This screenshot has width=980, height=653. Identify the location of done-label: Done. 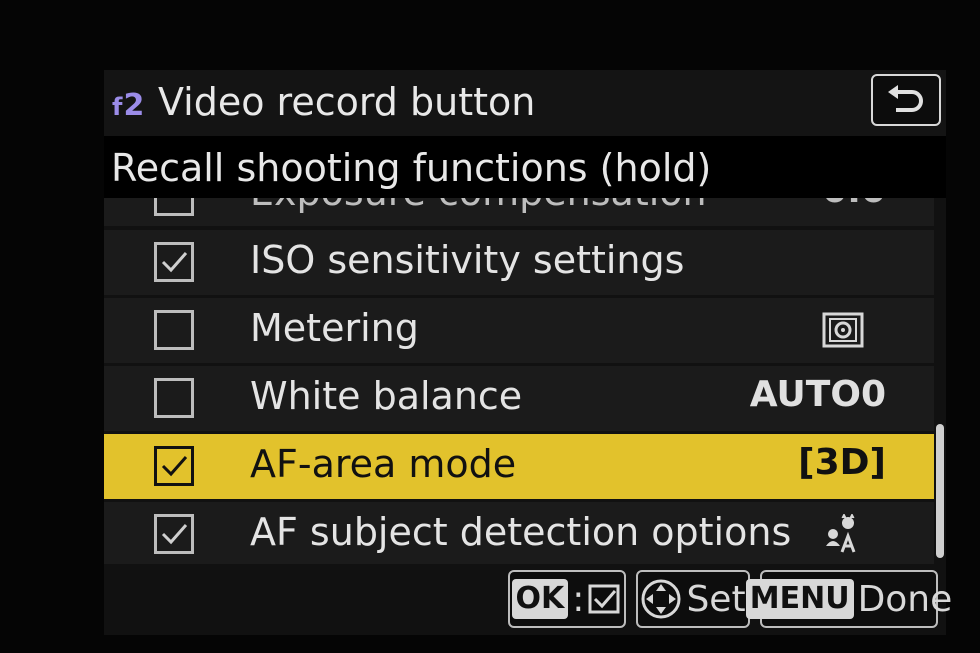
(905, 599).